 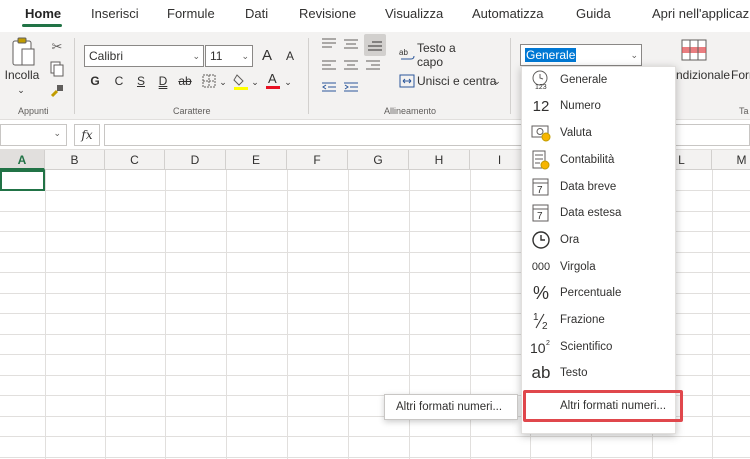 What do you see at coordinates (378, 160) in the screenshot?
I see `column-header-g: G` at bounding box center [378, 160].